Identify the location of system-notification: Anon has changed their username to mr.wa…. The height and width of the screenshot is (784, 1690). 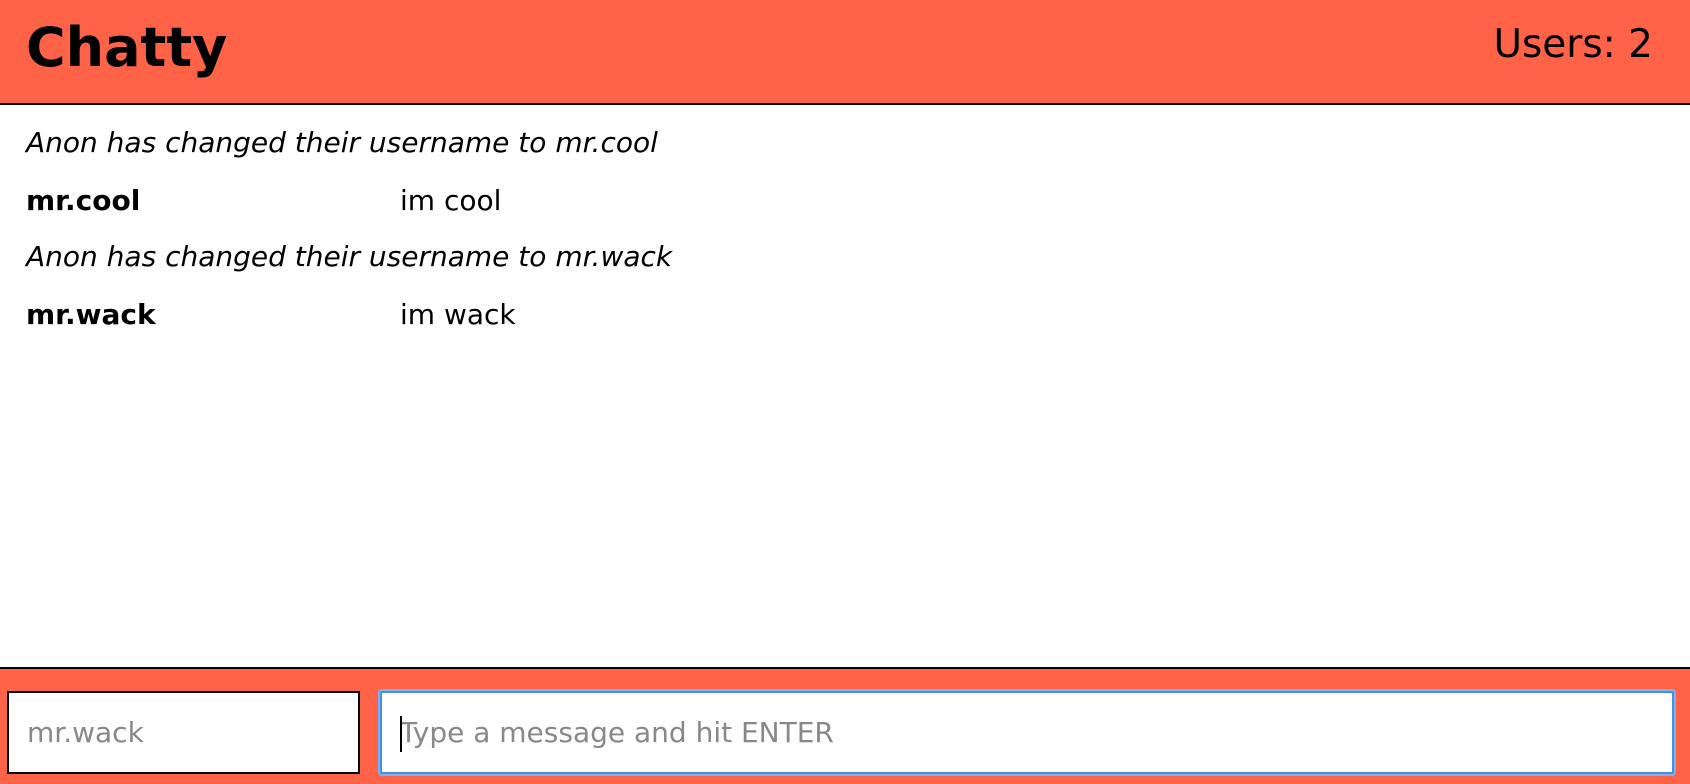
(349, 256).